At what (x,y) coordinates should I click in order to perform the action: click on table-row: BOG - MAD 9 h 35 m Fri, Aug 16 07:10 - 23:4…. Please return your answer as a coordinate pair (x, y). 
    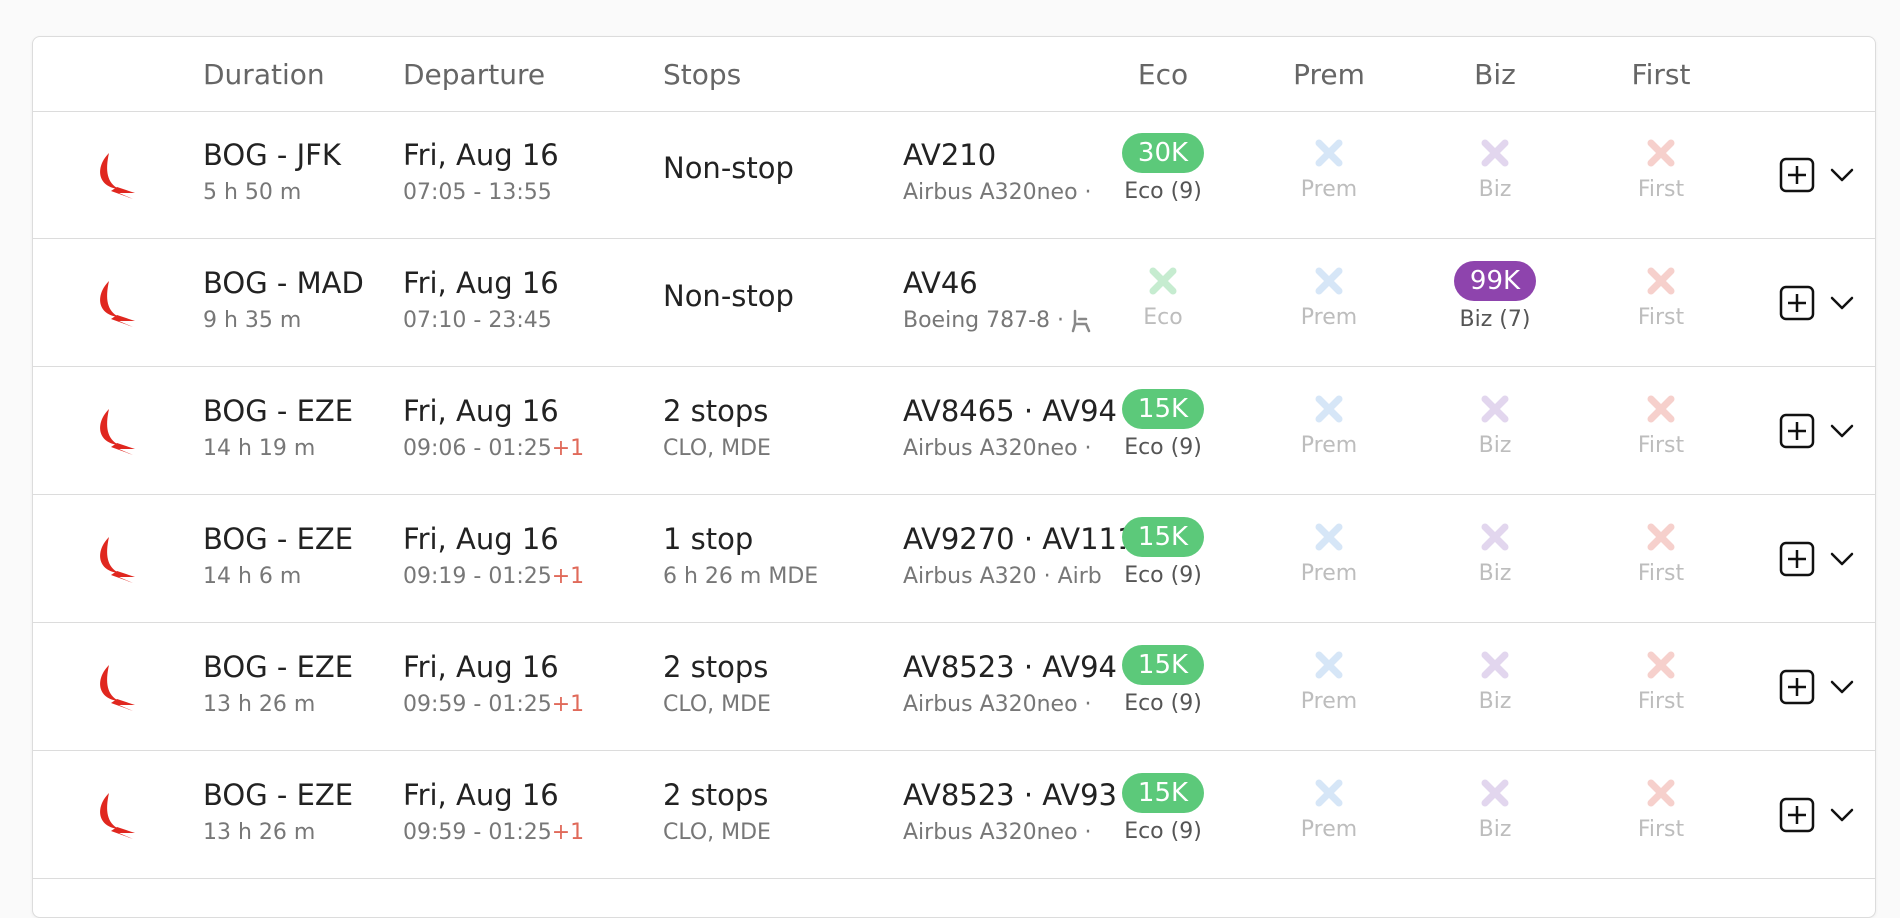
    Looking at the image, I should click on (954, 303).